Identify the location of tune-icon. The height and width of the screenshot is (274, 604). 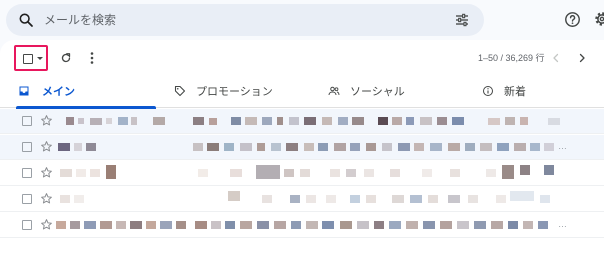
(462, 20).